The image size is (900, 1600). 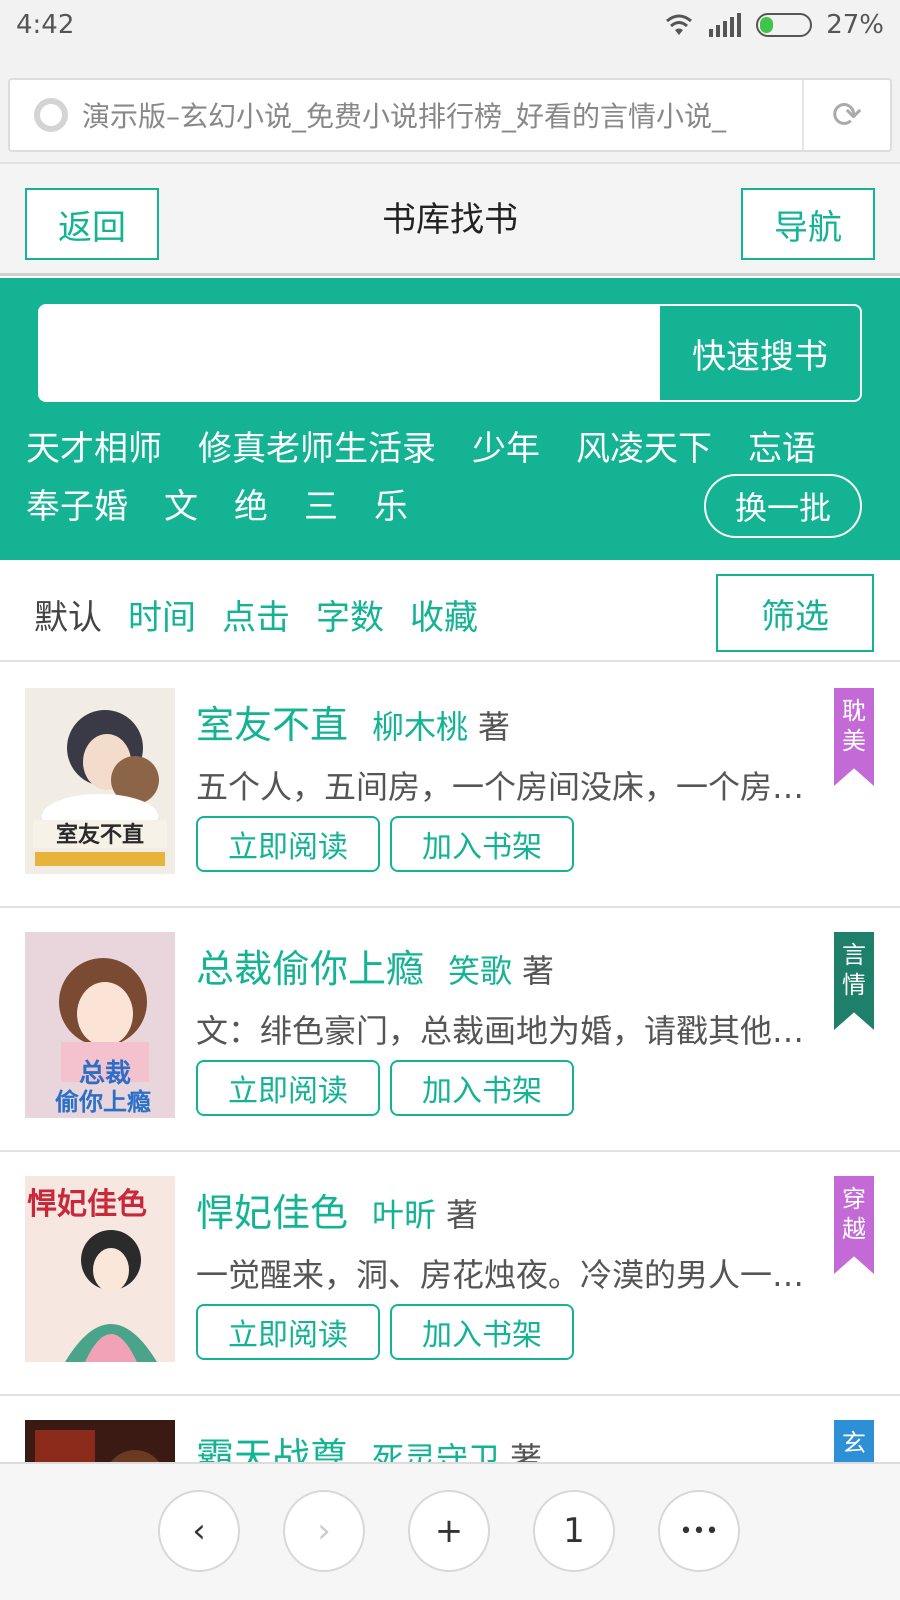 I want to click on wifi-icon, so click(x=679, y=24).